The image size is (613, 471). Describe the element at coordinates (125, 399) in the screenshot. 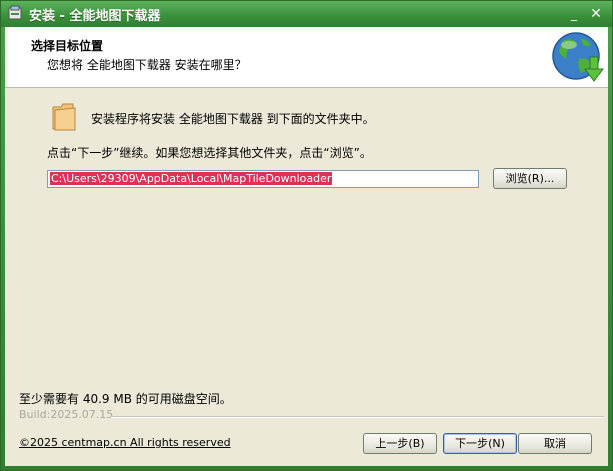

I see `disk-space-text: 至少需要有 40.9 MB 的可用磁盘空间。` at that location.